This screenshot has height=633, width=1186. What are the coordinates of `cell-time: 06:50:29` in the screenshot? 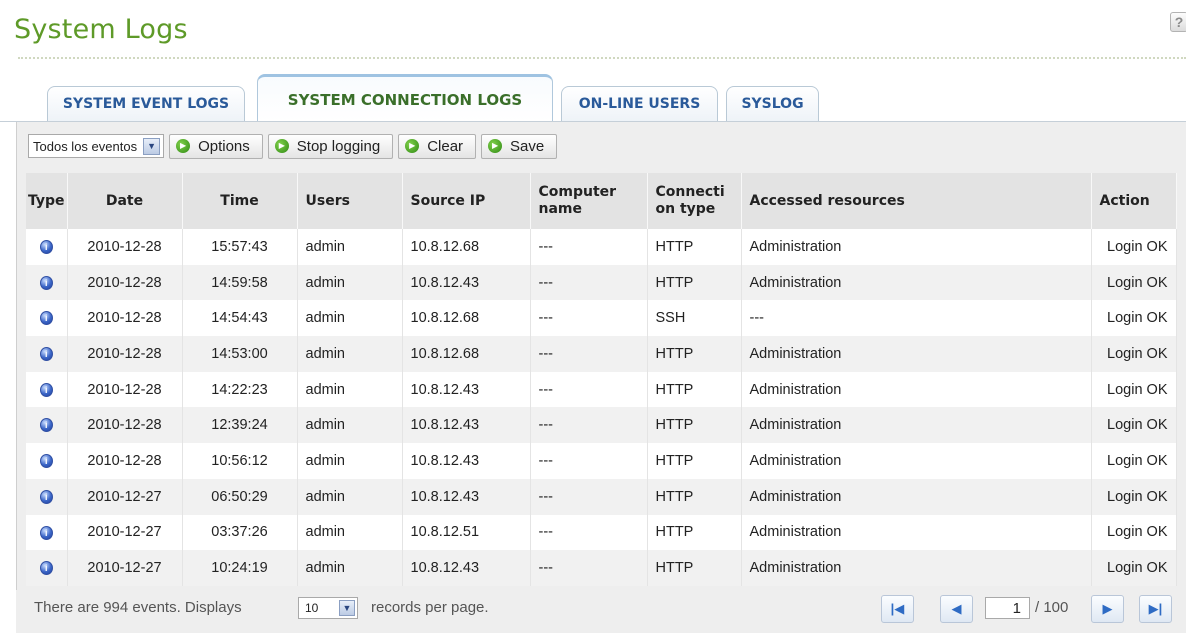 It's located at (240, 496).